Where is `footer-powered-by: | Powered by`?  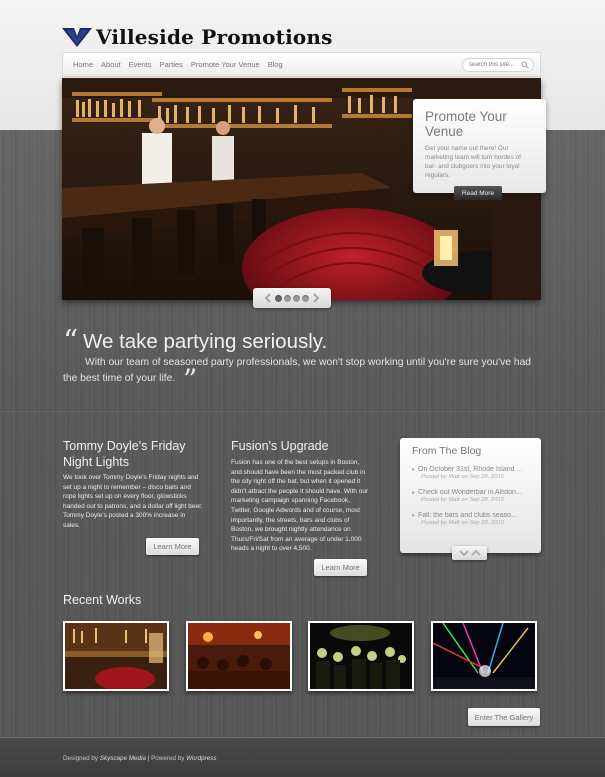 footer-powered-by: | Powered by is located at coordinates (166, 758).